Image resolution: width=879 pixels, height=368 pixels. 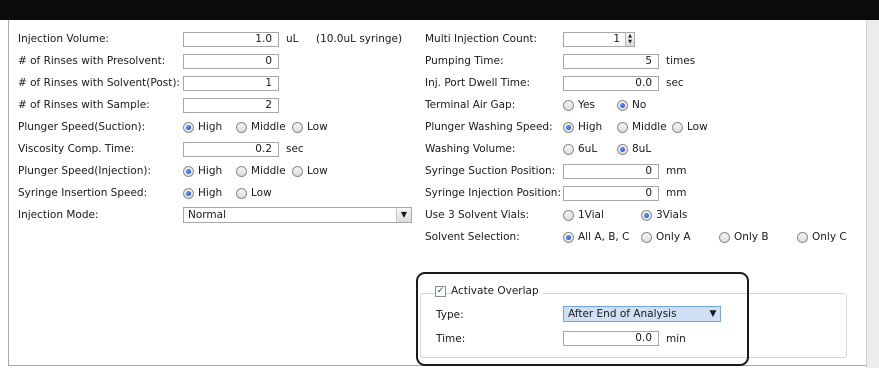 What do you see at coordinates (629, 39) in the screenshot?
I see `spinner-updown-icon: ▲ ▼` at bounding box center [629, 39].